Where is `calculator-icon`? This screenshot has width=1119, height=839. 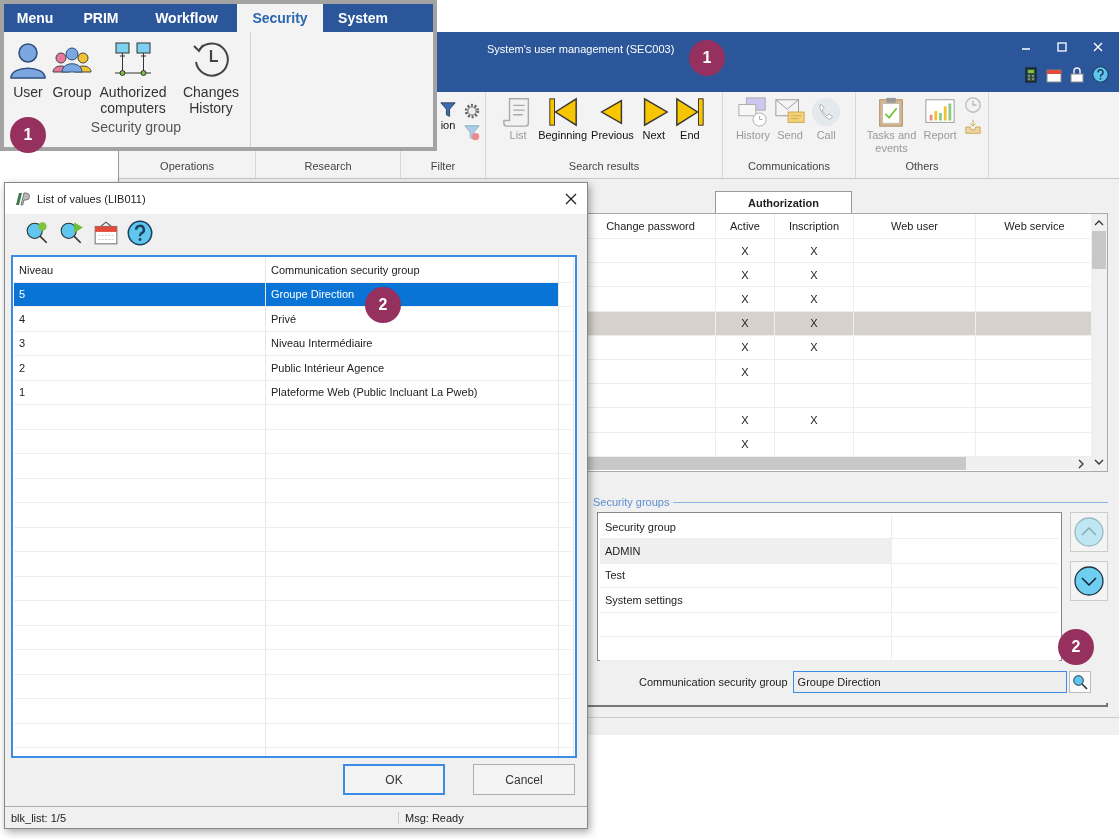 calculator-icon is located at coordinates (1031, 74).